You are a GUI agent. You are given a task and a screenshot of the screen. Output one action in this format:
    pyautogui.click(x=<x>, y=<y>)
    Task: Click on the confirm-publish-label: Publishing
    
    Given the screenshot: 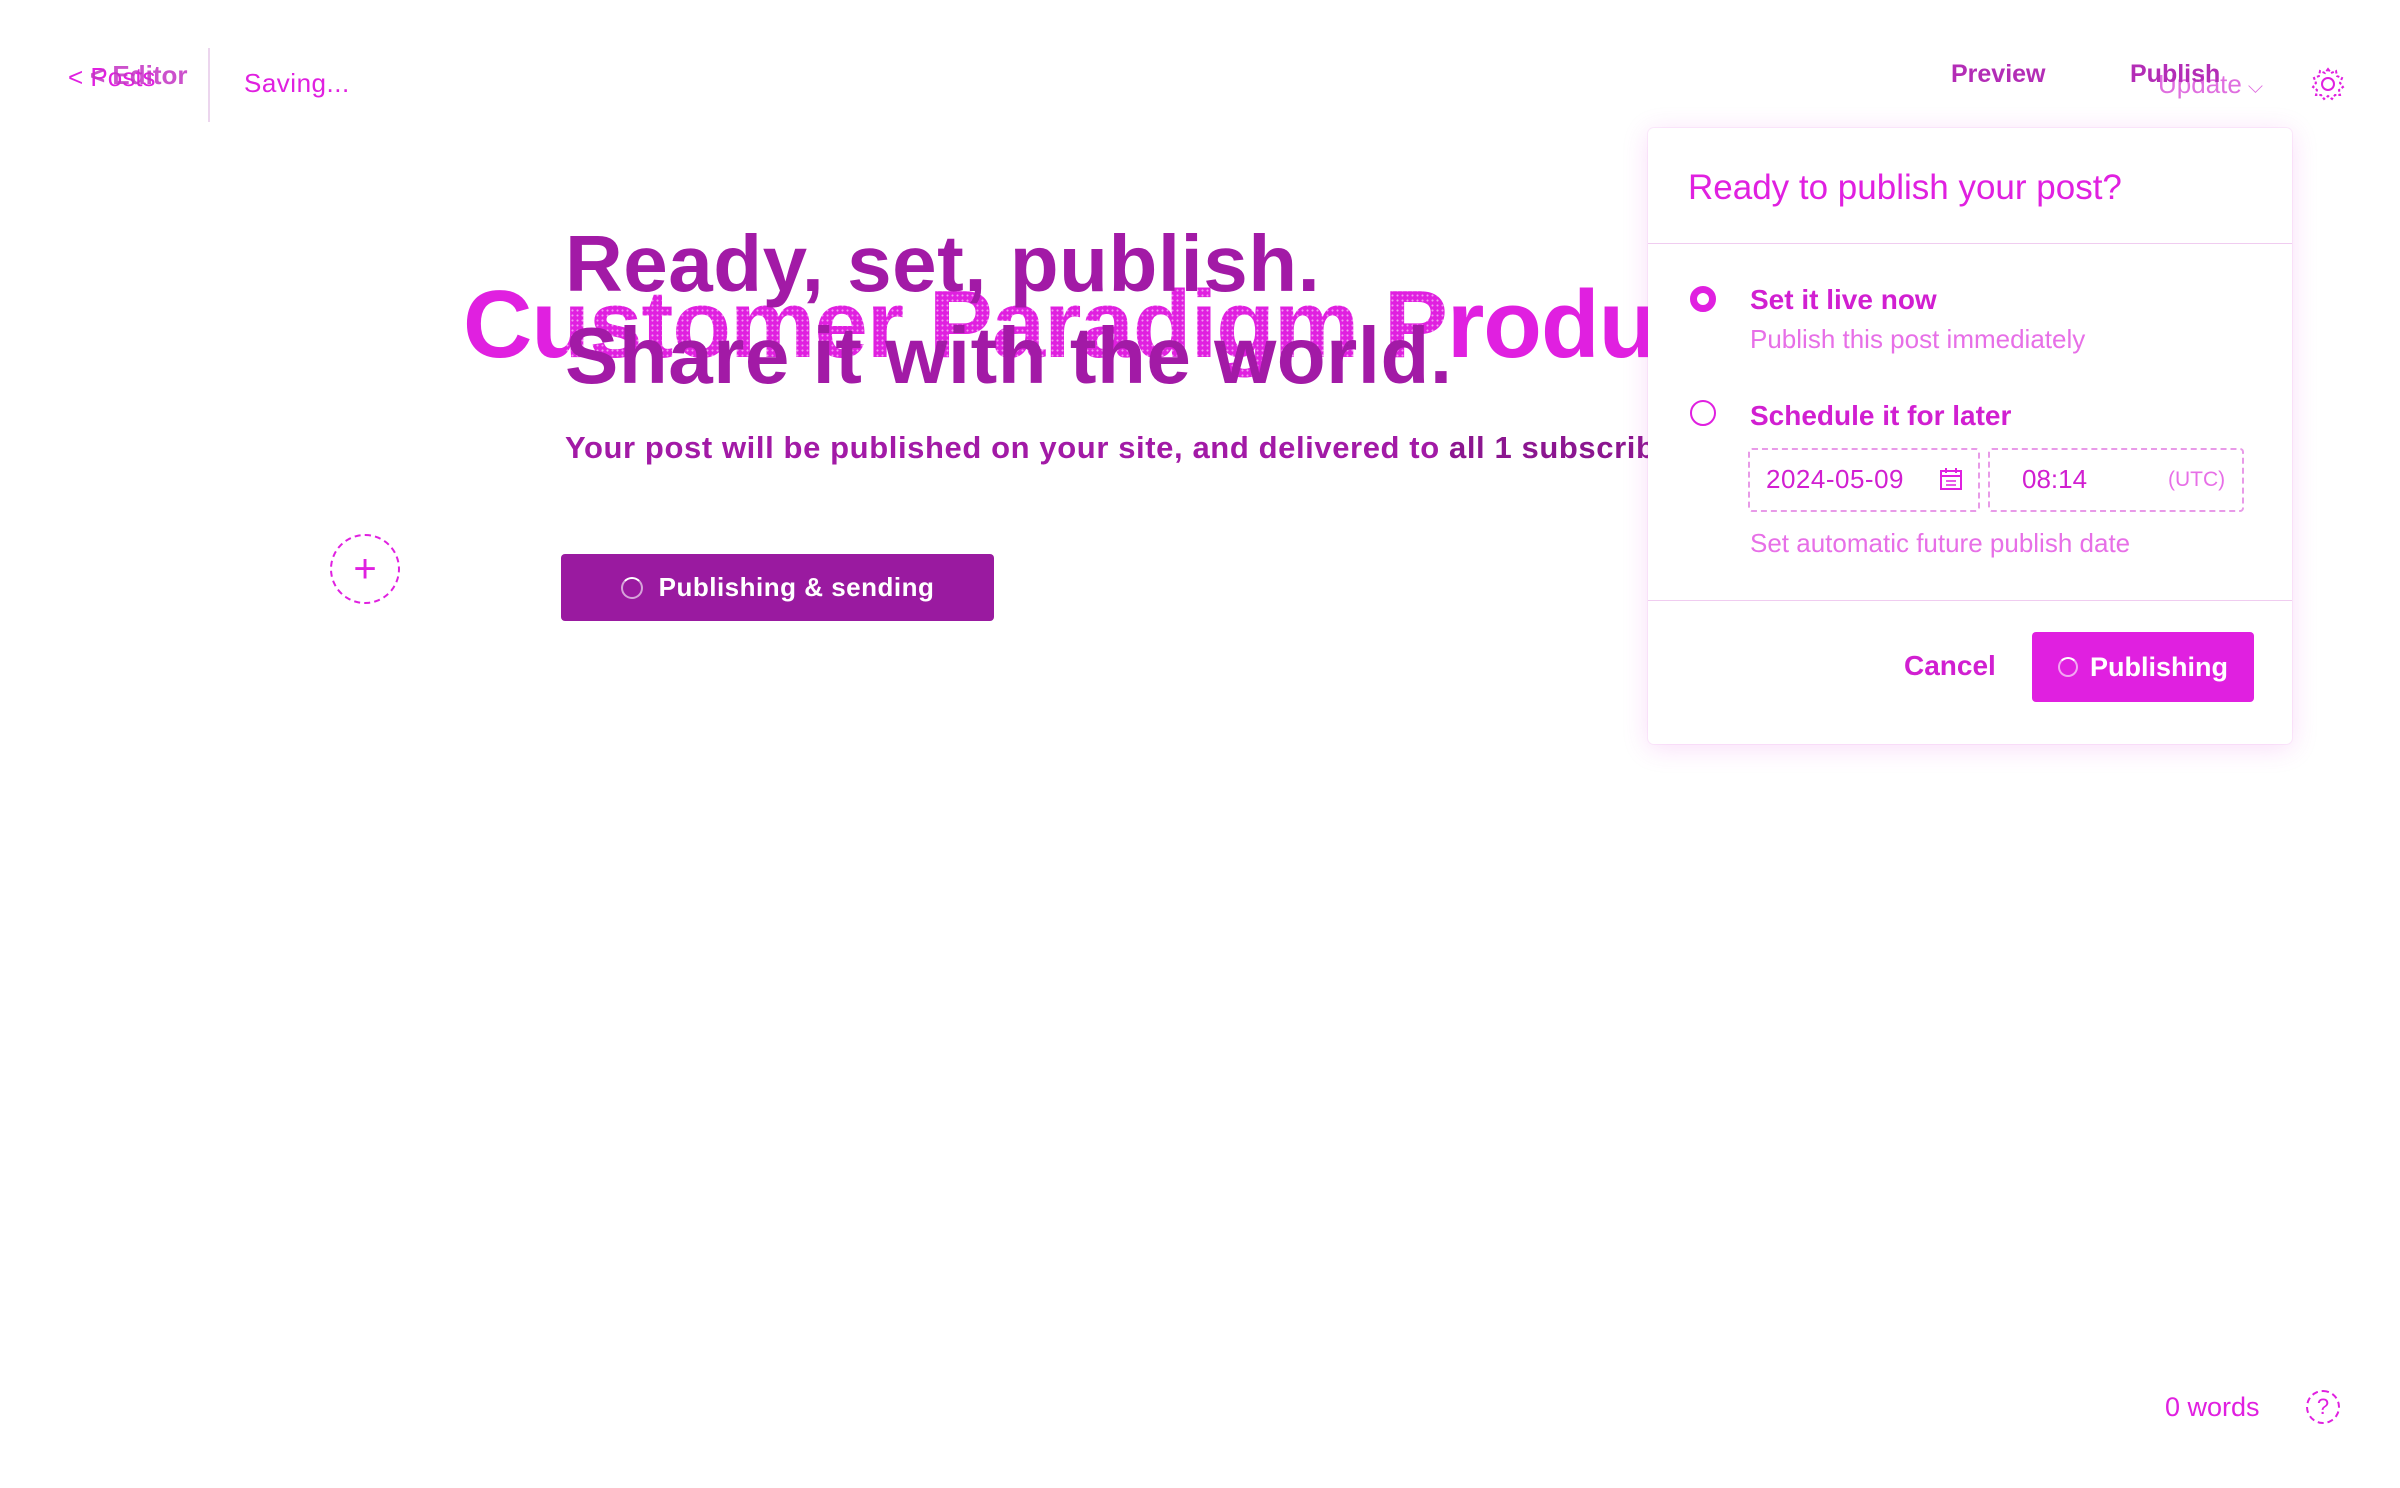 What is the action you would take?
    pyautogui.click(x=2159, y=666)
    